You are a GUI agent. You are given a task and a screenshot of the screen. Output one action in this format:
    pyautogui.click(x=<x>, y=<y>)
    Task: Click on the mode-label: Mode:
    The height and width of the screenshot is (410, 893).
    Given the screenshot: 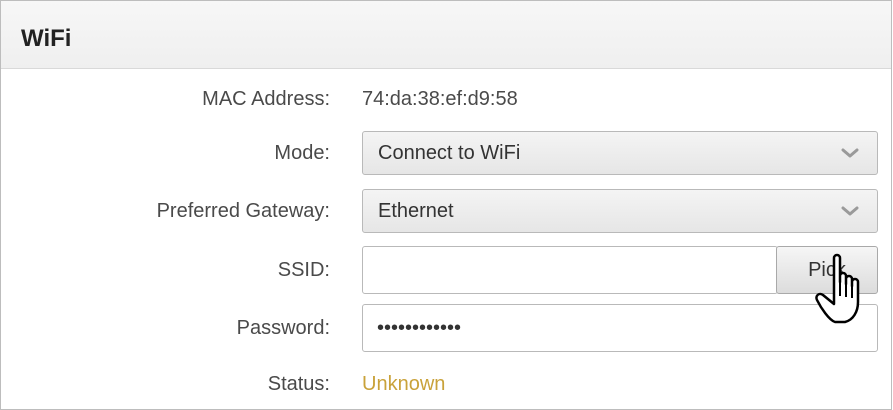 What is the action you would take?
    pyautogui.click(x=302, y=153)
    